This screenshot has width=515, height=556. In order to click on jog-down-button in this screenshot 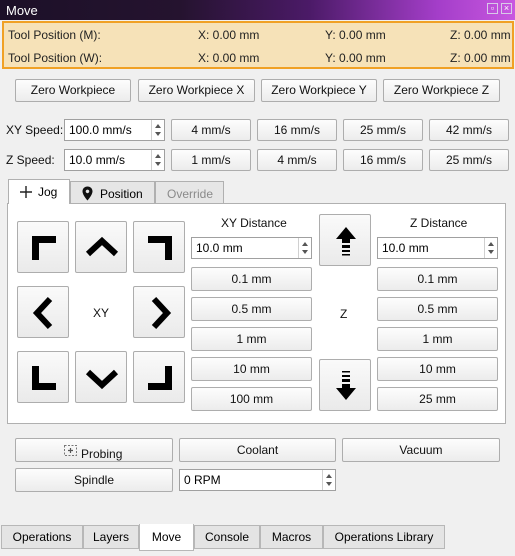, I will do `click(101, 377)`.